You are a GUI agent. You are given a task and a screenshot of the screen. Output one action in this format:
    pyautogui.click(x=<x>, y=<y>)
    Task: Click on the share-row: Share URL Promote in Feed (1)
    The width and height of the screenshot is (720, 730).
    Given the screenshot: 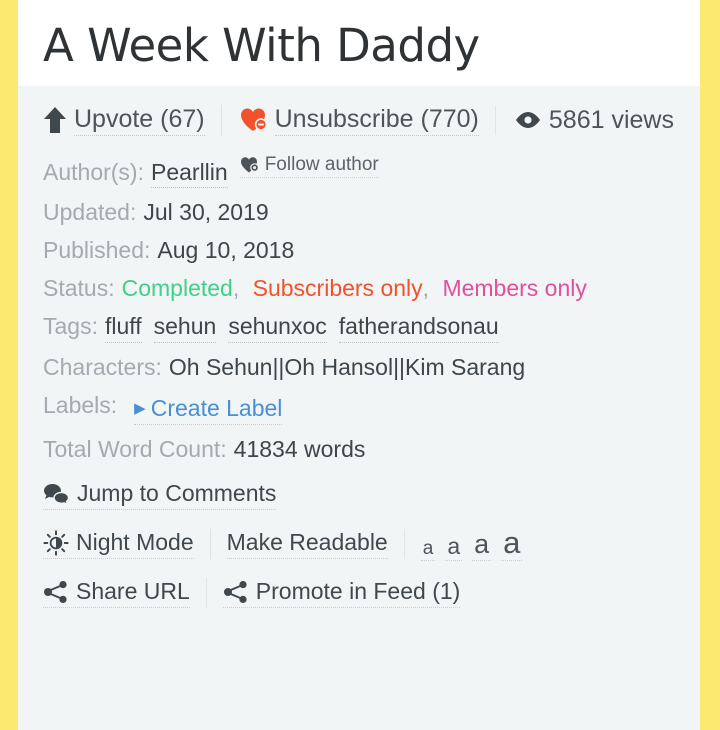 What is the action you would take?
    pyautogui.click(x=371, y=593)
    